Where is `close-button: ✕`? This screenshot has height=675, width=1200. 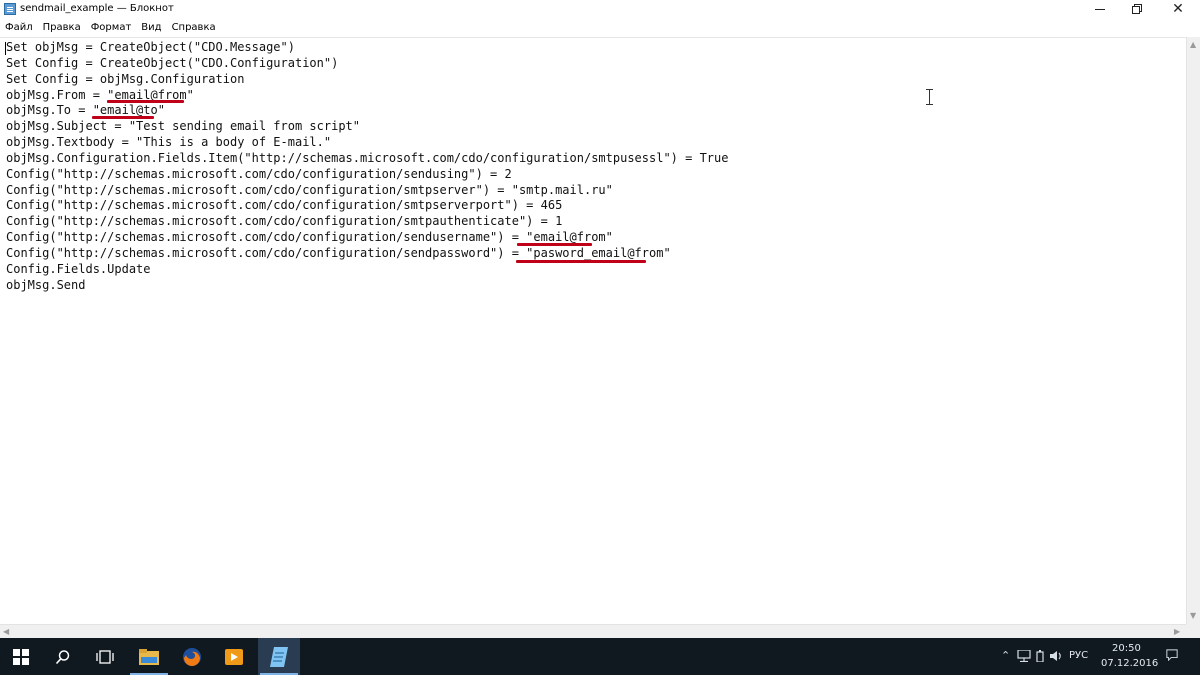 close-button: ✕ is located at coordinates (1178, 9).